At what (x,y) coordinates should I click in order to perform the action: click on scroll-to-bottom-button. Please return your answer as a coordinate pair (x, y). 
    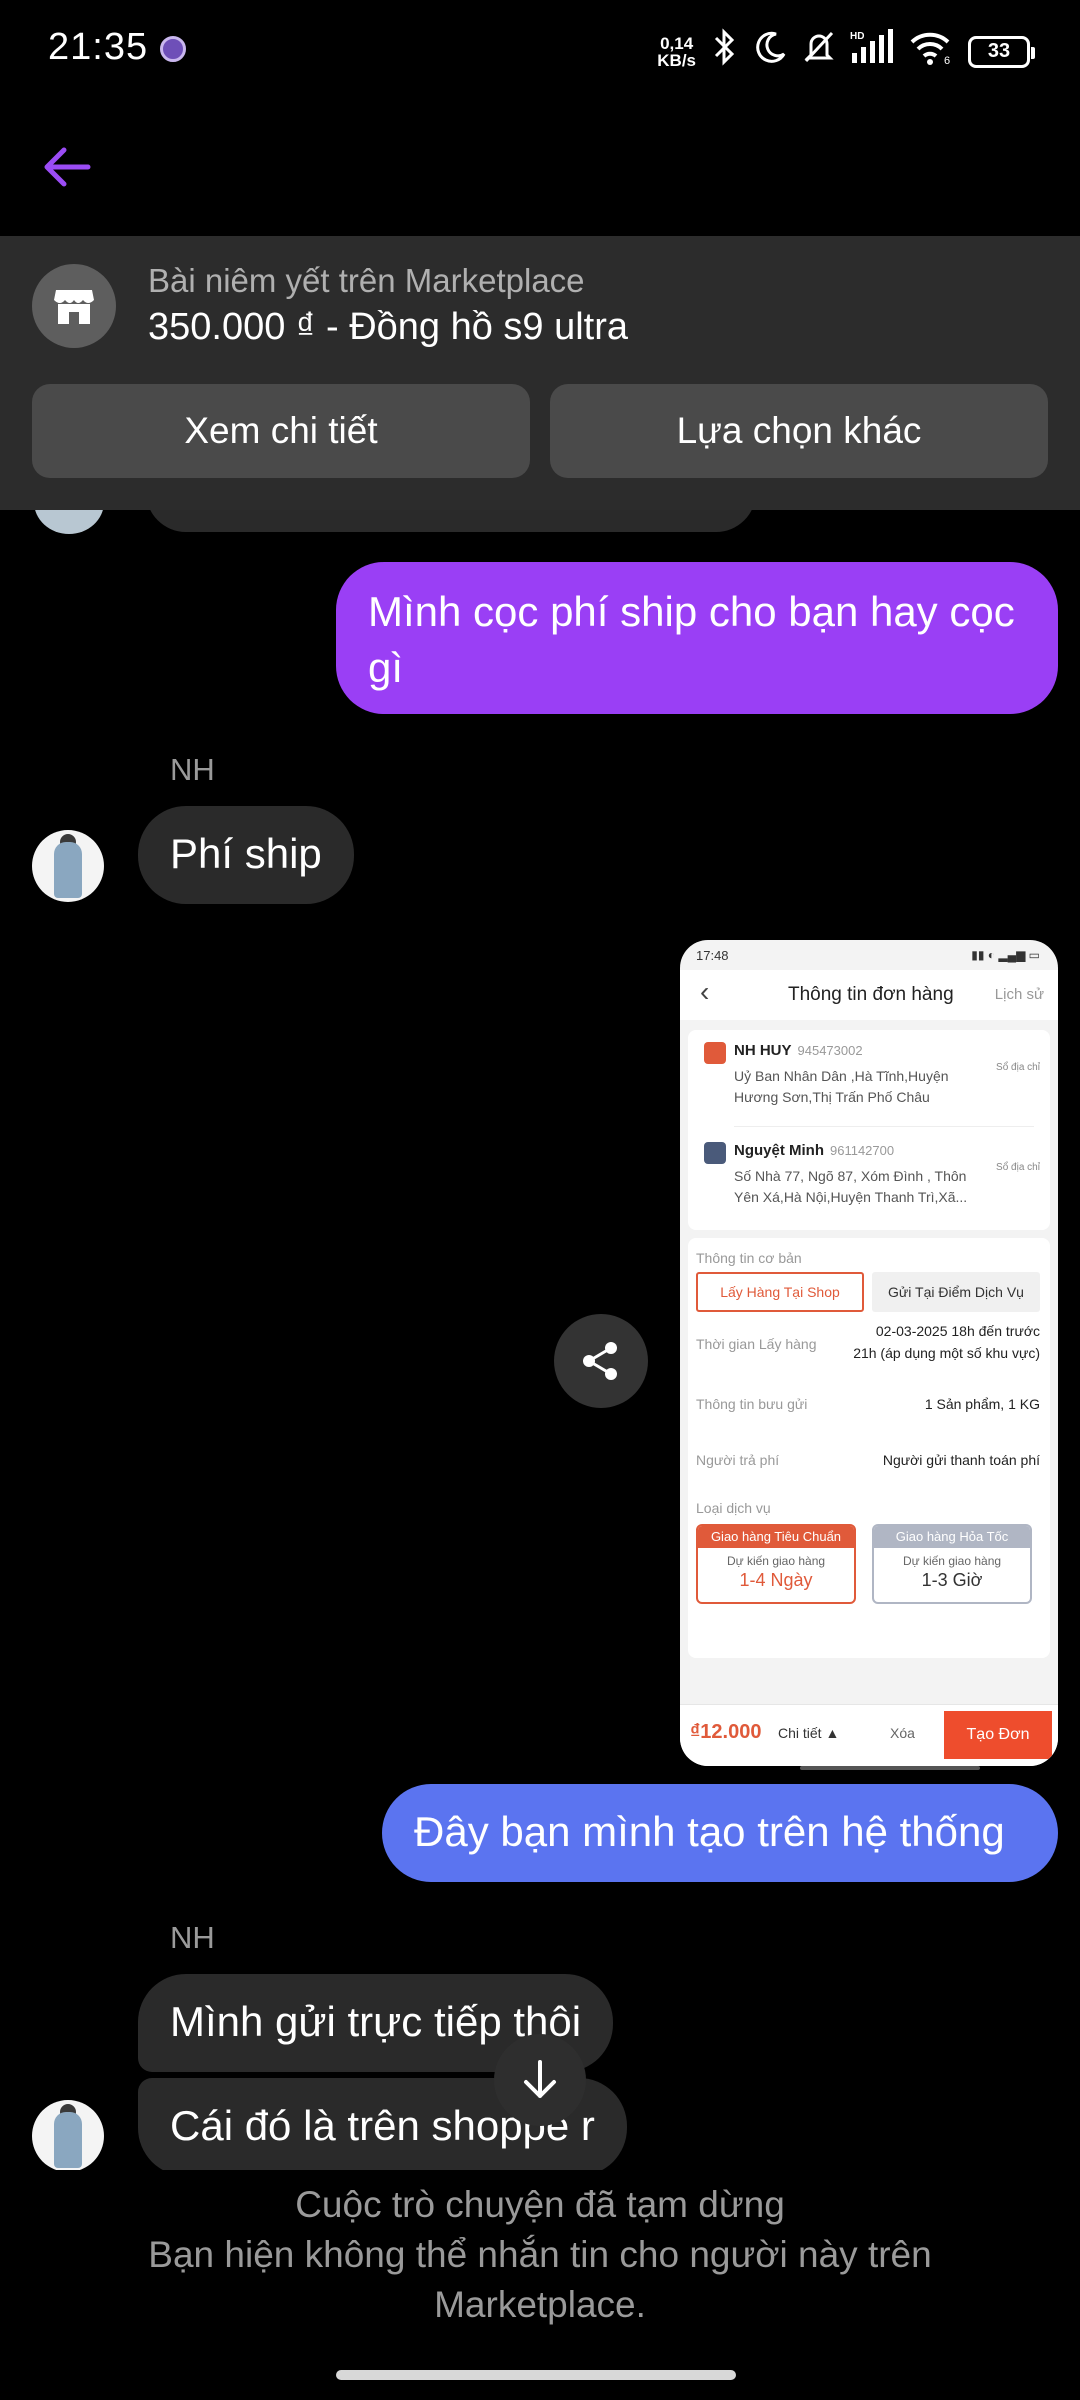
    Looking at the image, I should click on (540, 2080).